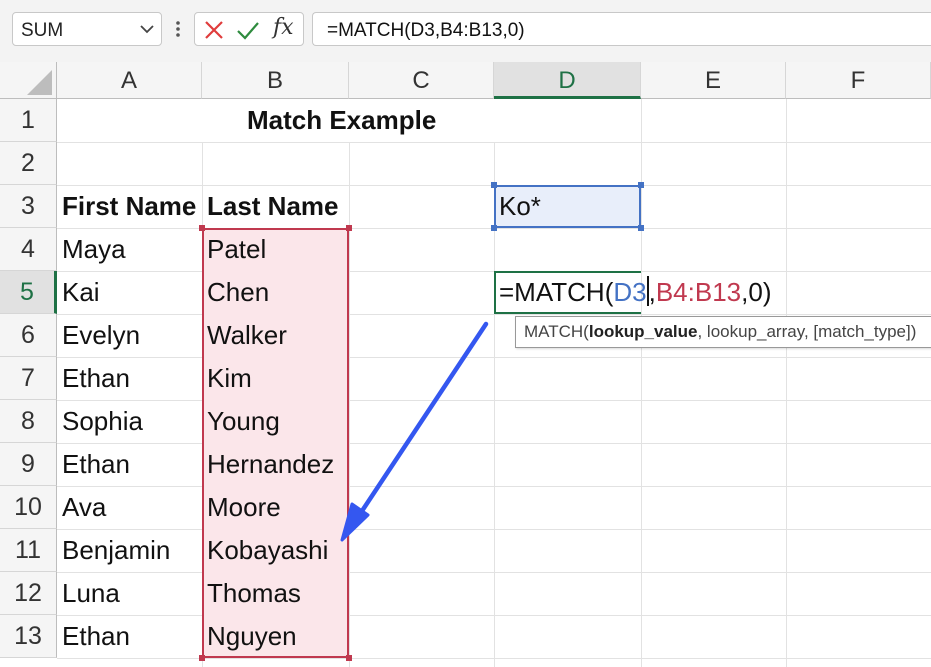  I want to click on row-header-7: 7, so click(28, 378).